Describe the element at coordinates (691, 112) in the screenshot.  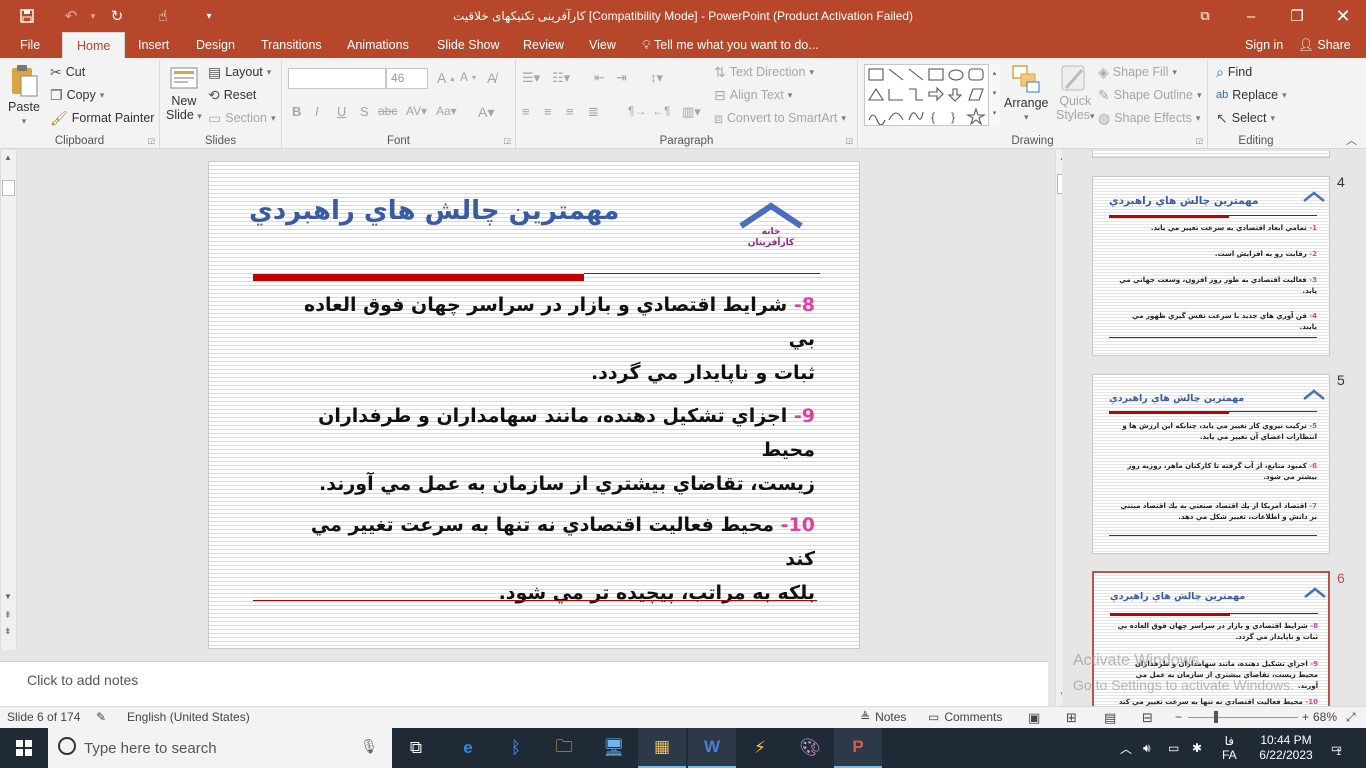
I see `columns-icon: ▥▾` at that location.